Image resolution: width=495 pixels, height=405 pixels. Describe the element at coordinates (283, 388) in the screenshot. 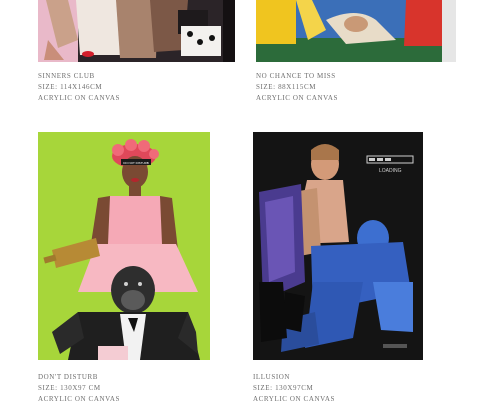

I see `artwork-size: SIZE: 130X97CM` at that location.